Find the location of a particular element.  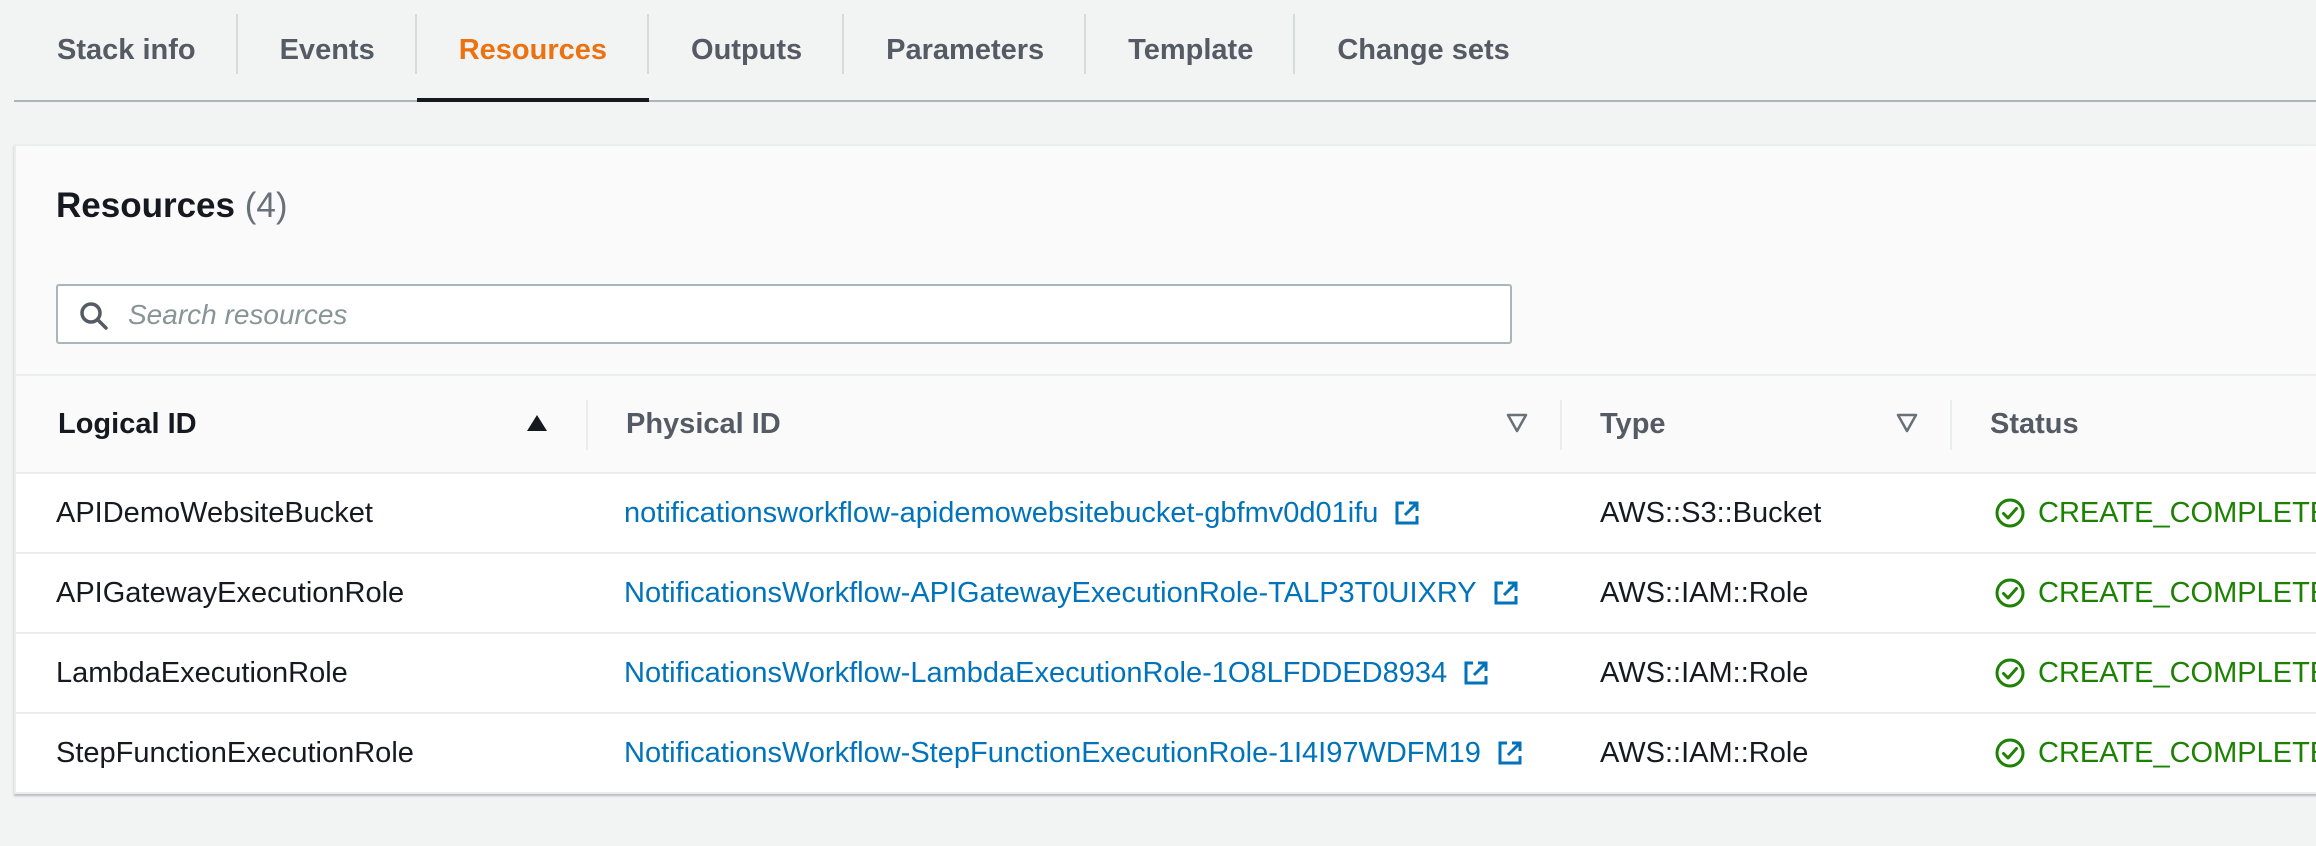

tab-label: Resources is located at coordinates (533, 49).